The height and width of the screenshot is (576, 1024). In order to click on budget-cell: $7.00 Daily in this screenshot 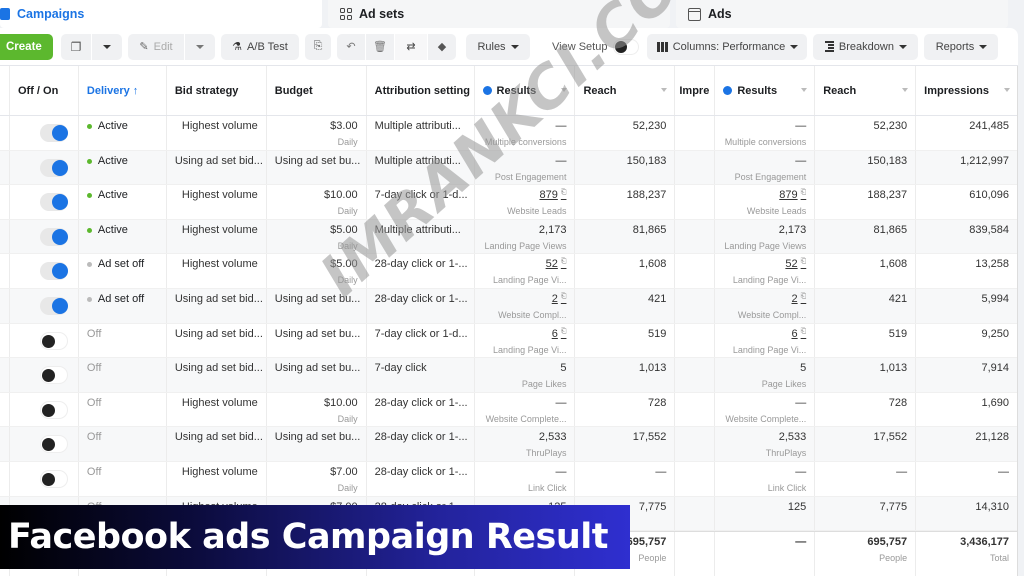, I will do `click(317, 478)`.